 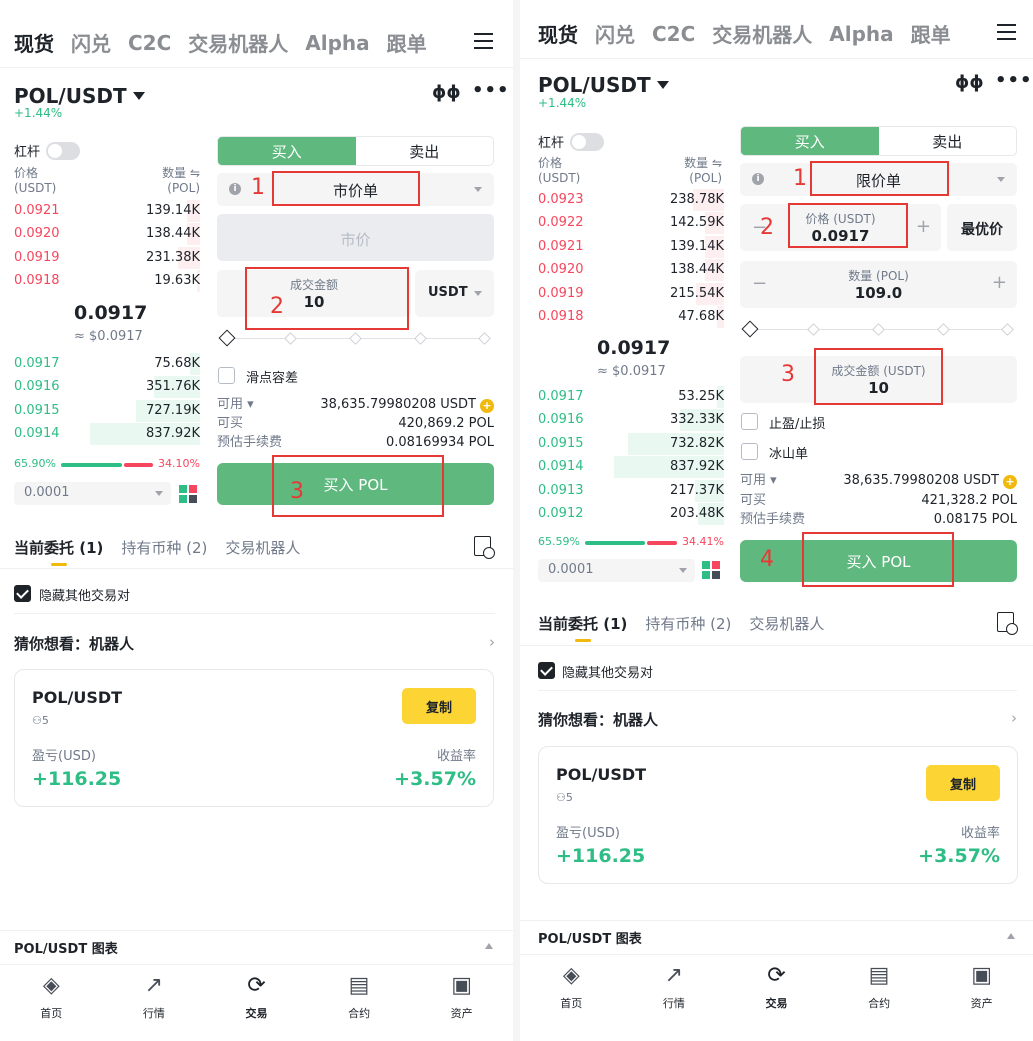 I want to click on ask-row: 0.0918 47.68K, so click(x=631, y=317).